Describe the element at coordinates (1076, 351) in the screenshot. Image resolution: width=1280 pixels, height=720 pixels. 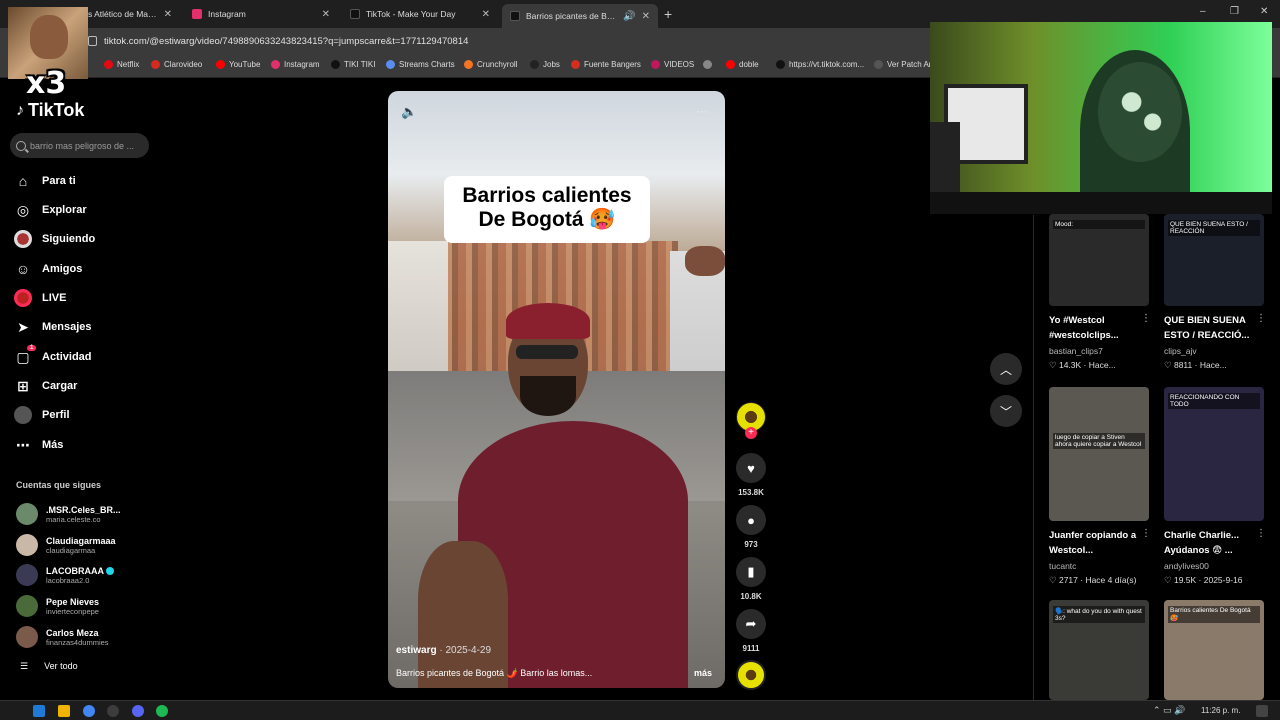
I see `related-video-user: bastian_clips7` at that location.